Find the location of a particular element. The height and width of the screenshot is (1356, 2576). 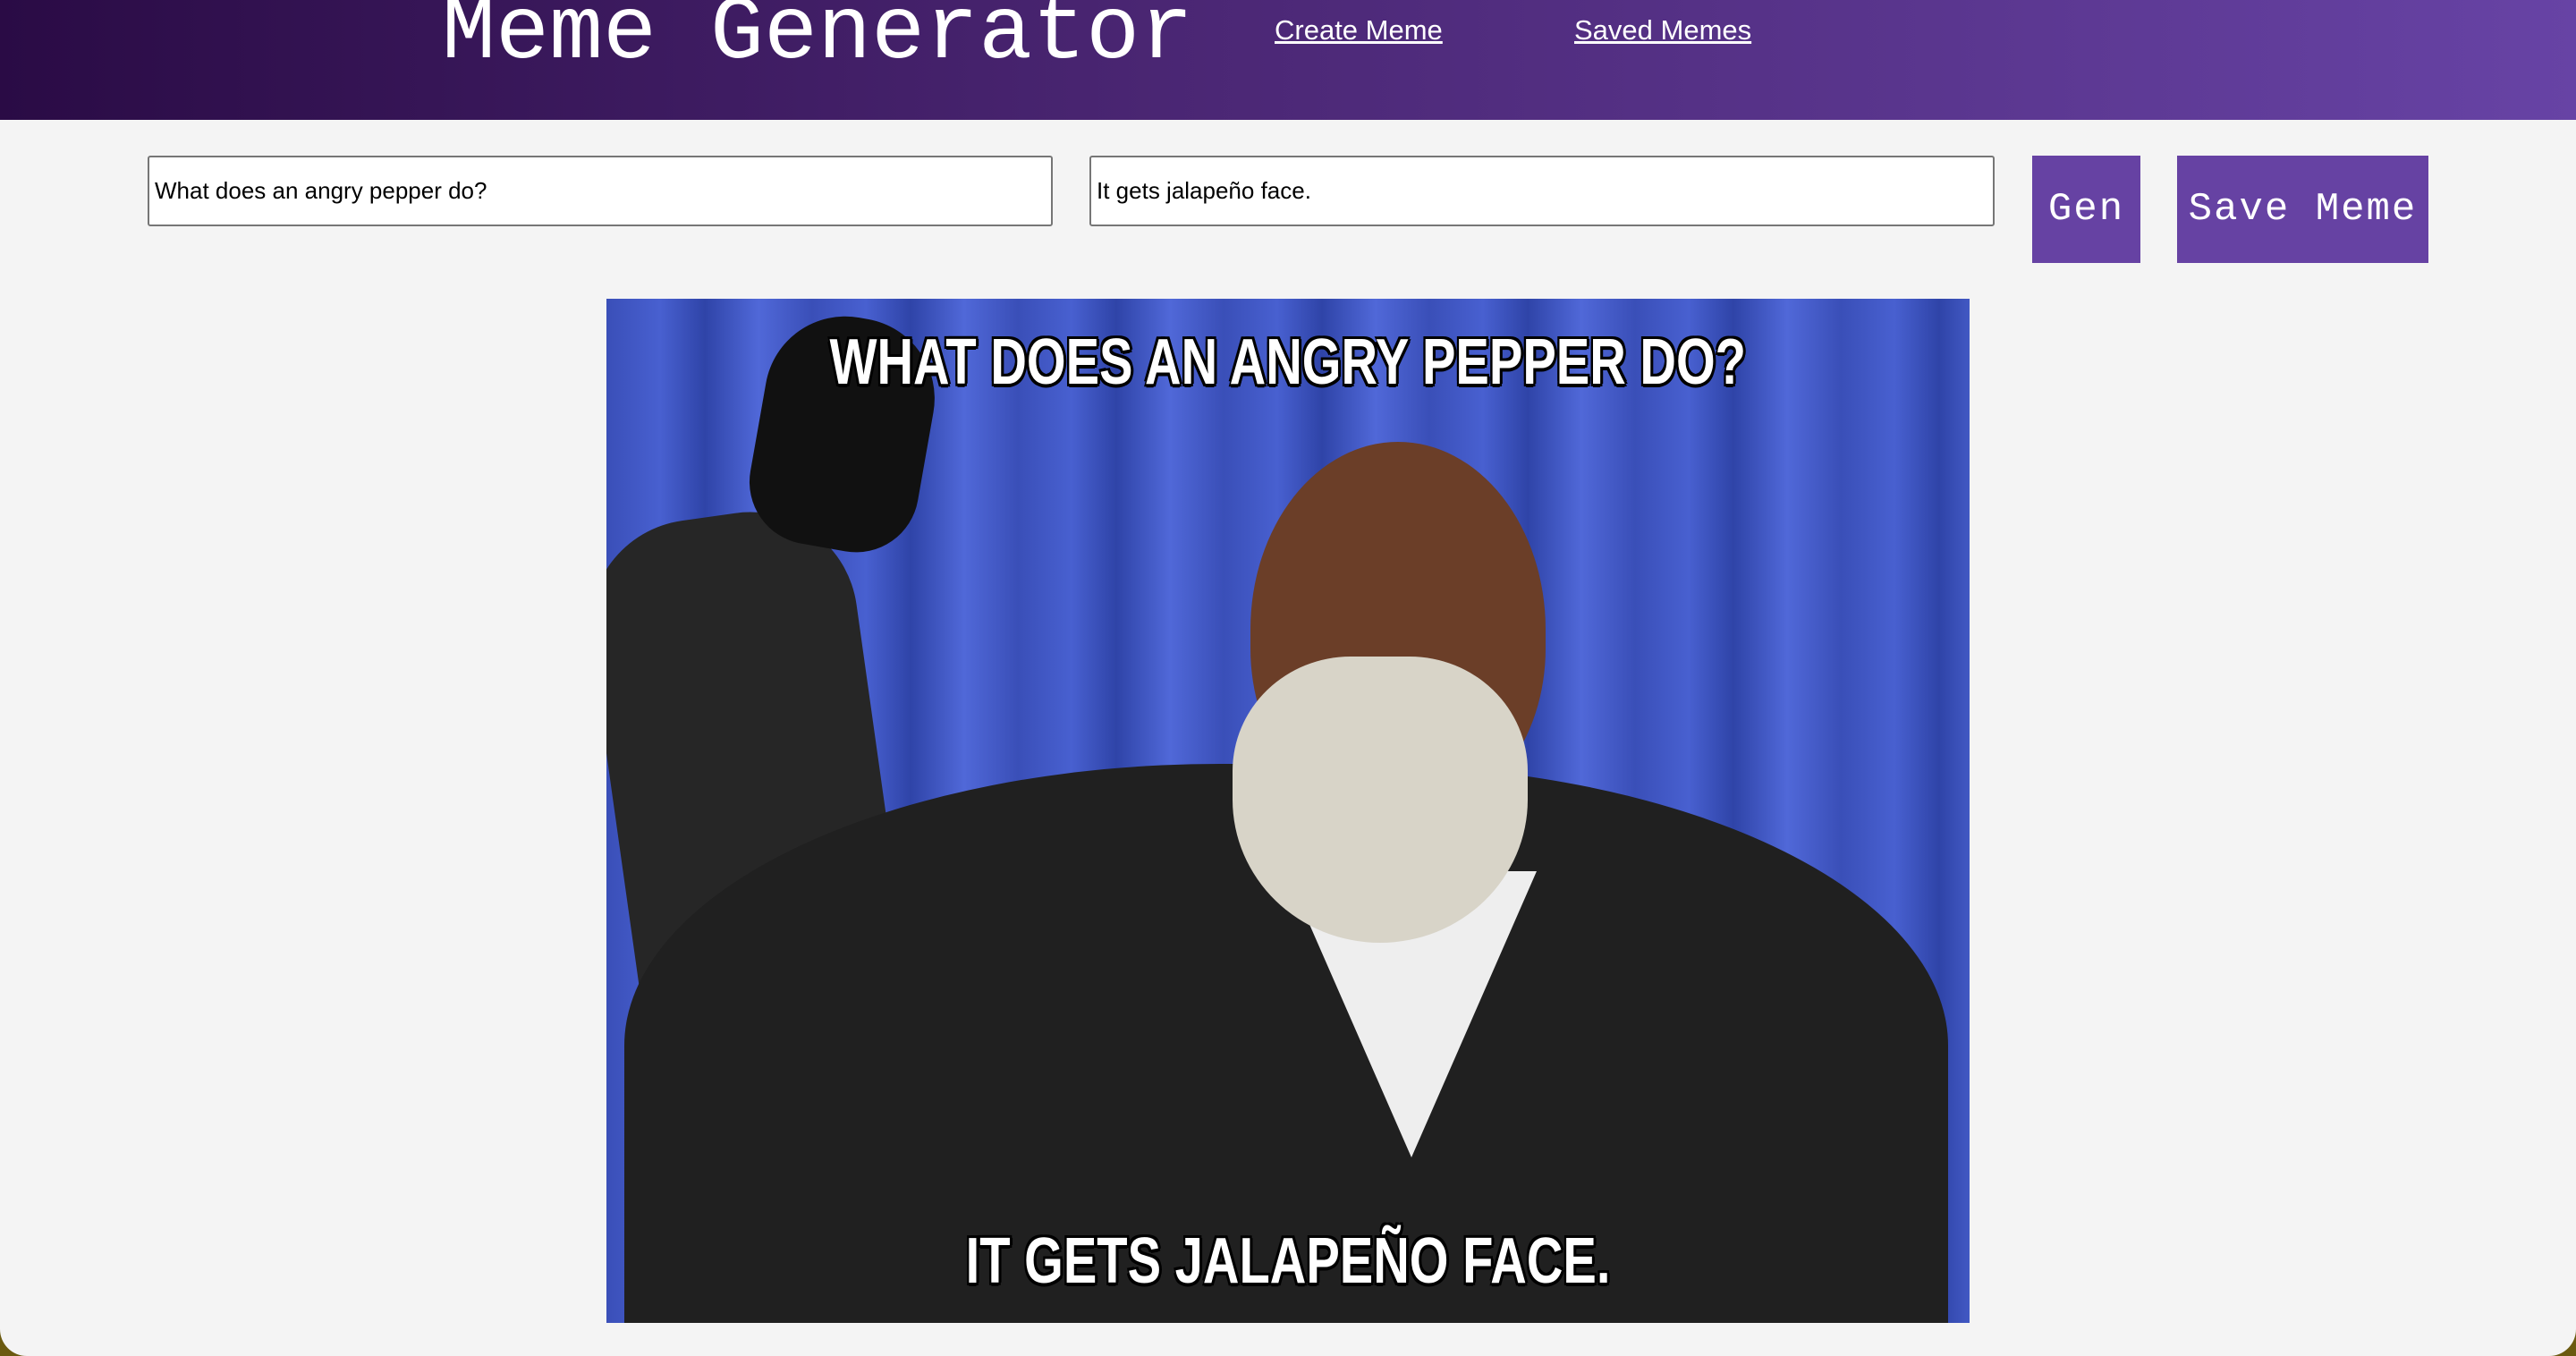

top-text-input is located at coordinates (600, 191).